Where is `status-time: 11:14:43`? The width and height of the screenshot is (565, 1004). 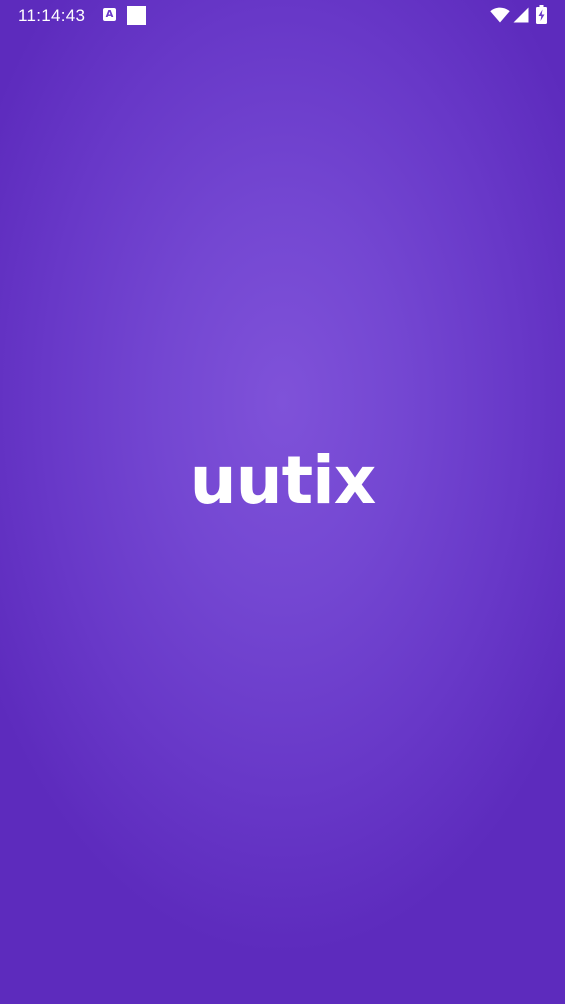 status-time: 11:14:43 is located at coordinates (52, 15).